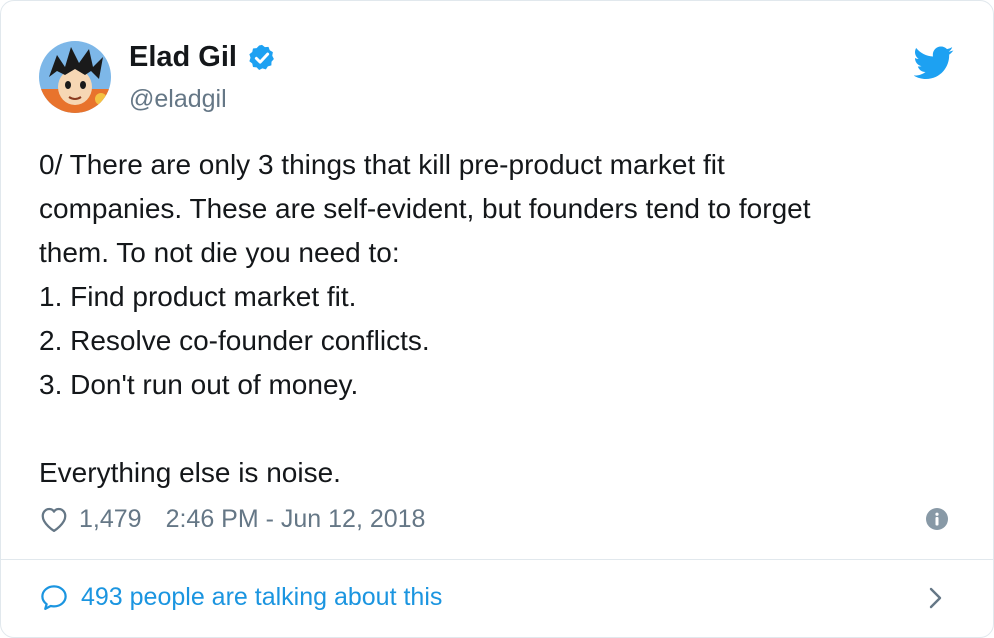 The height and width of the screenshot is (638, 994). Describe the element at coordinates (261, 597) in the screenshot. I see `conversation-label: 493 people are talking about this` at that location.